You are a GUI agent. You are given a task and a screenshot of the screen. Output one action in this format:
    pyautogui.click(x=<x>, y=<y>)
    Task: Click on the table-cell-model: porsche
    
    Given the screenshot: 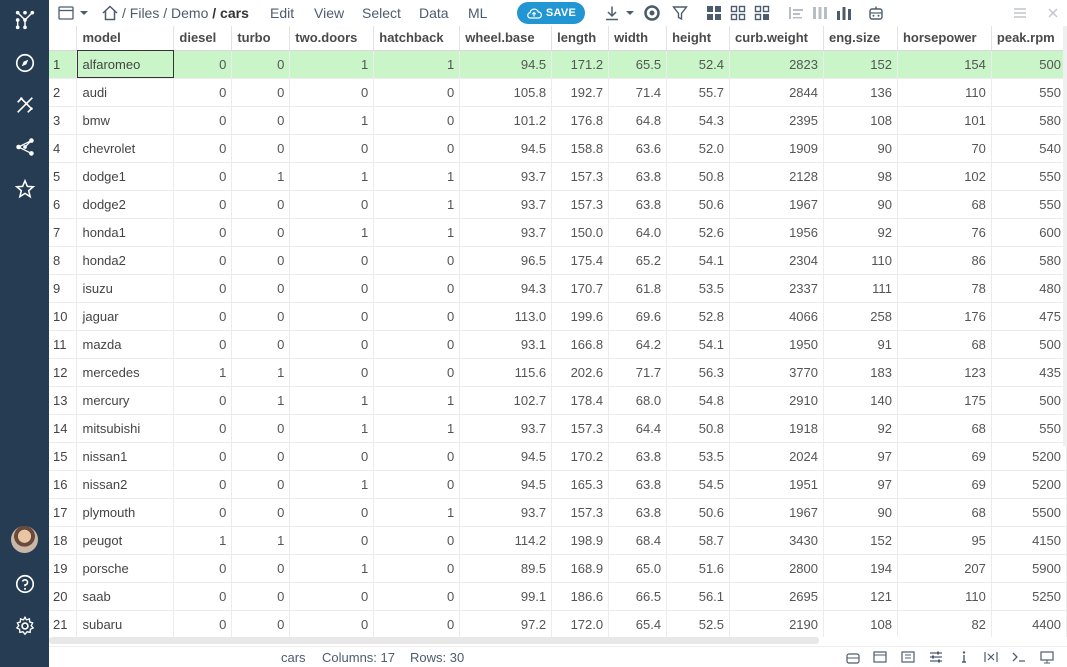 What is the action you would take?
    pyautogui.click(x=125, y=568)
    